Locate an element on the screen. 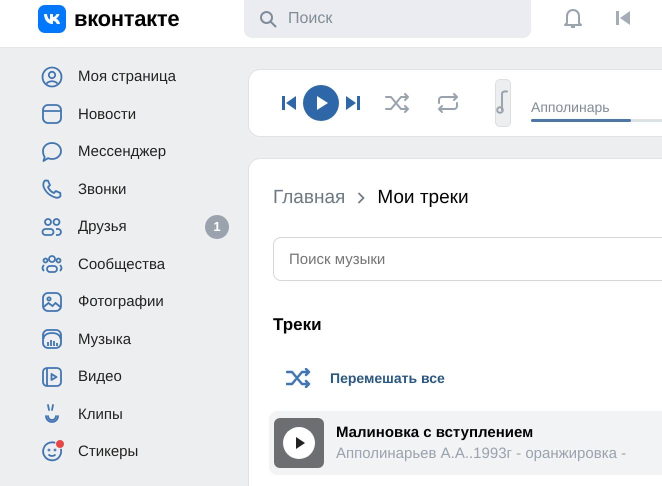 Image resolution: width=662 pixels, height=486 pixels. notification-bell-icon is located at coordinates (573, 18).